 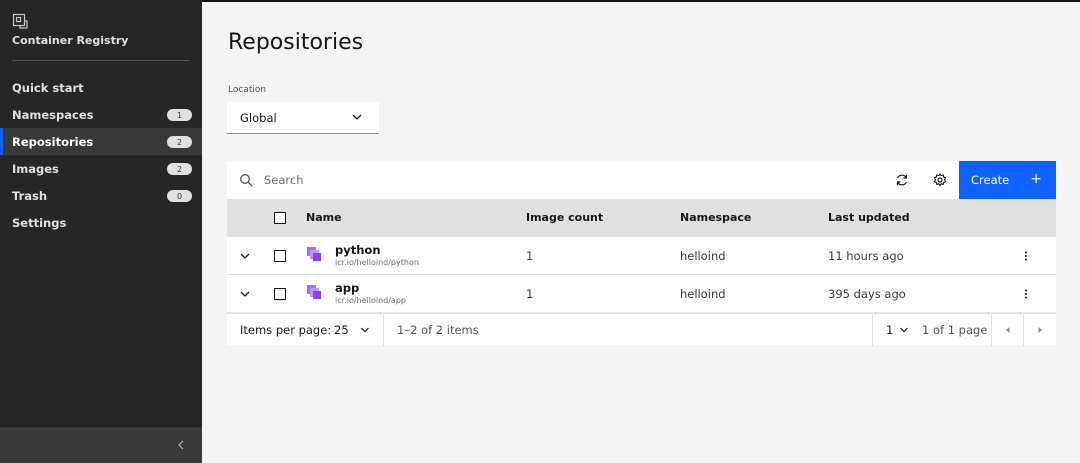 I want to click on sidebar-divider, so click(x=100, y=60).